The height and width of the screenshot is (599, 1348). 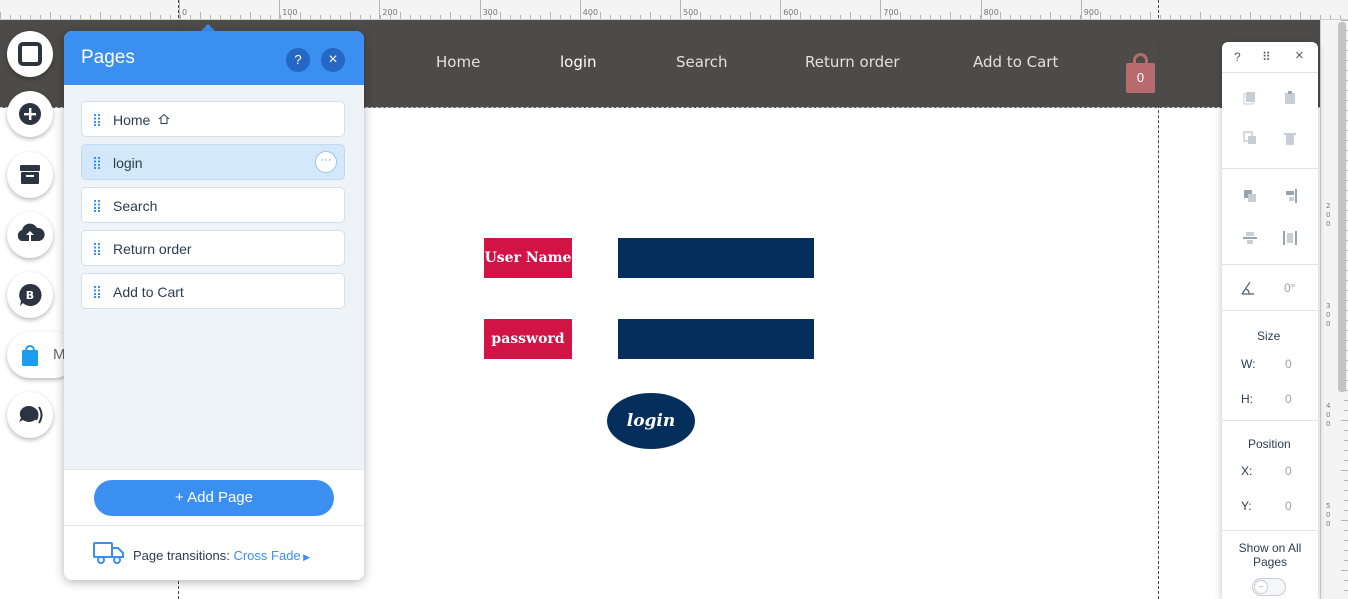 What do you see at coordinates (1288, 471) in the screenshot?
I see `x-input: 0` at bounding box center [1288, 471].